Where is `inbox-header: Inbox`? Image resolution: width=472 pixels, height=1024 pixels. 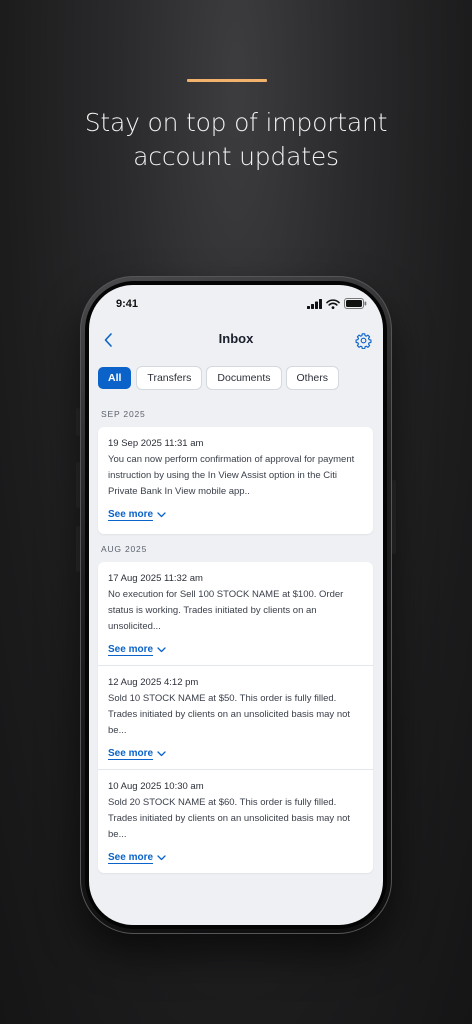
inbox-header: Inbox is located at coordinates (236, 340).